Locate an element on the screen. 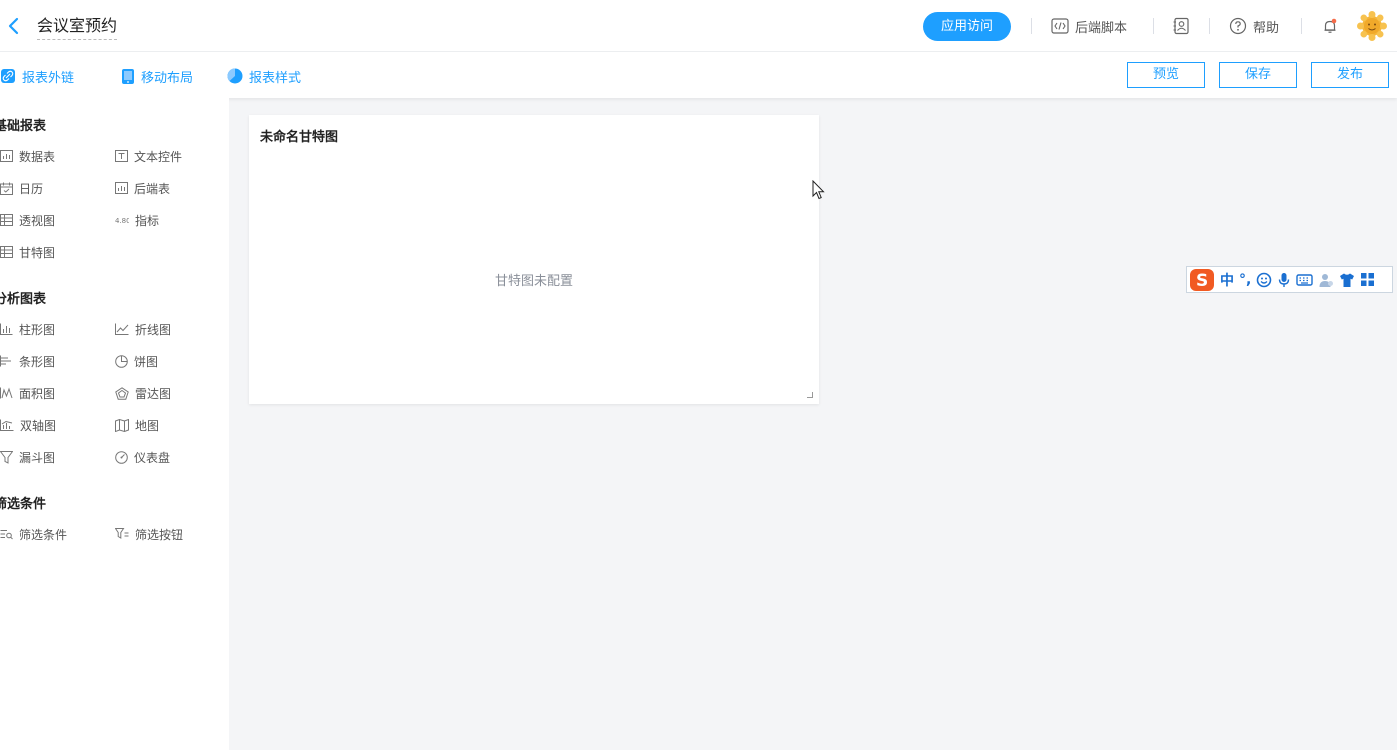 The image size is (1397, 750). component-filter-condition: 筛选条件 is located at coordinates (33, 534).